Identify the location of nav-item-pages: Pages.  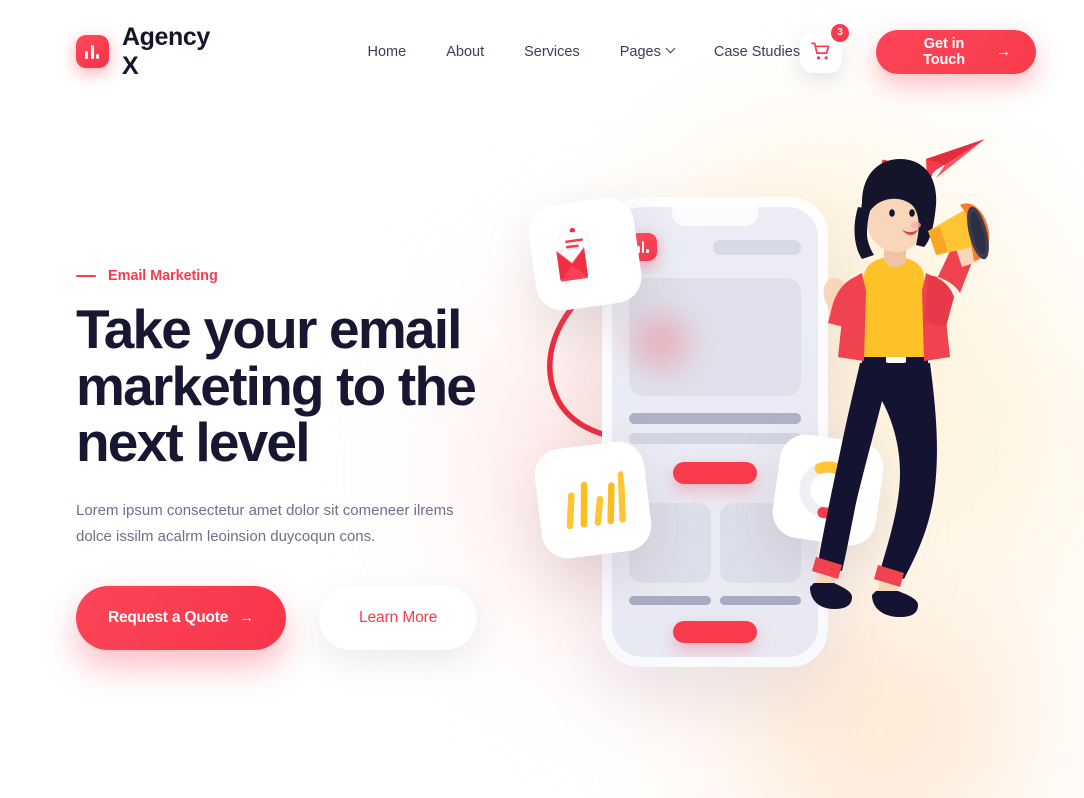
(647, 51).